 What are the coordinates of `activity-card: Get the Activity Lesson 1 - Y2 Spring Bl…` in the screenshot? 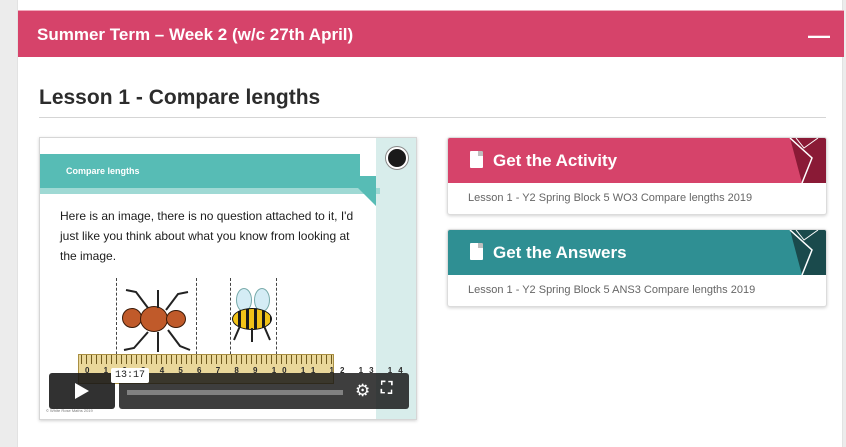 It's located at (637, 176).